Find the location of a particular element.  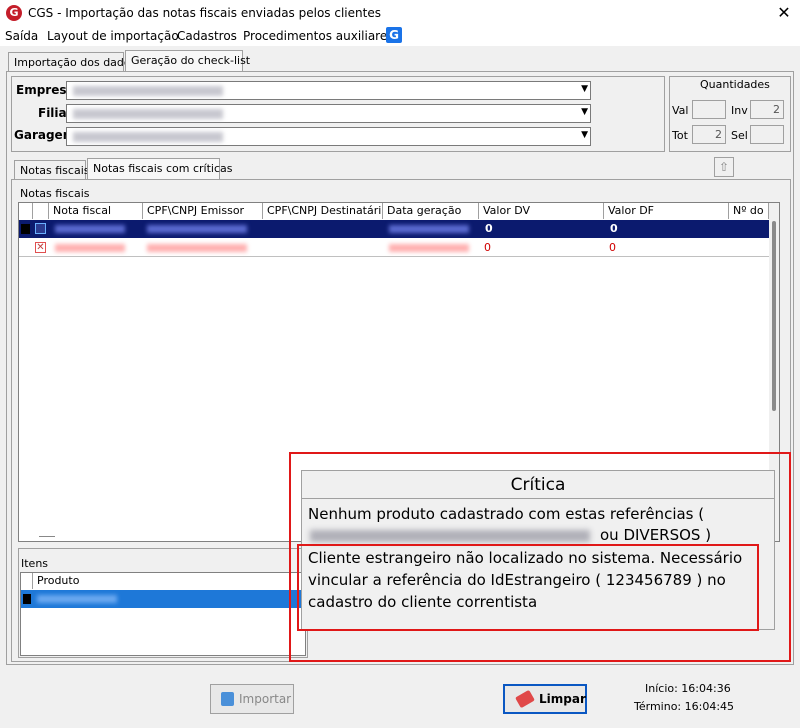

tab-notas-criticas: Notas fiscais com críticas is located at coordinates (159, 169).